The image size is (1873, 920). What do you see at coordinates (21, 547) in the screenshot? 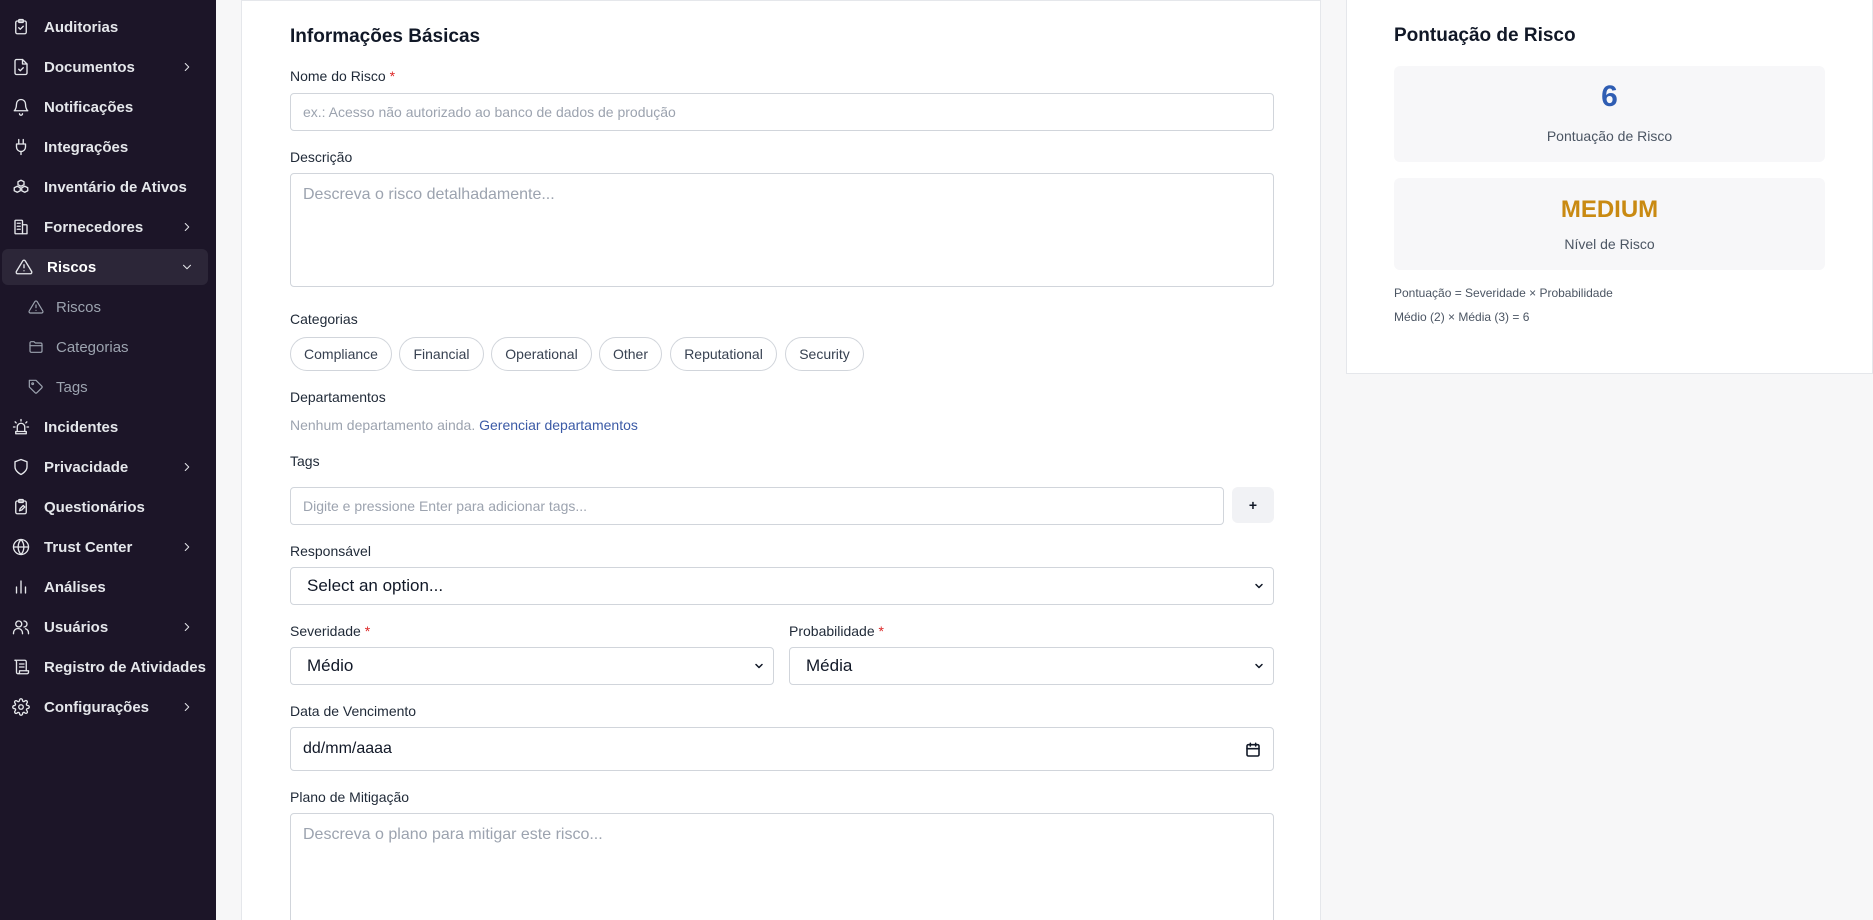
I see `globe-icon` at bounding box center [21, 547].